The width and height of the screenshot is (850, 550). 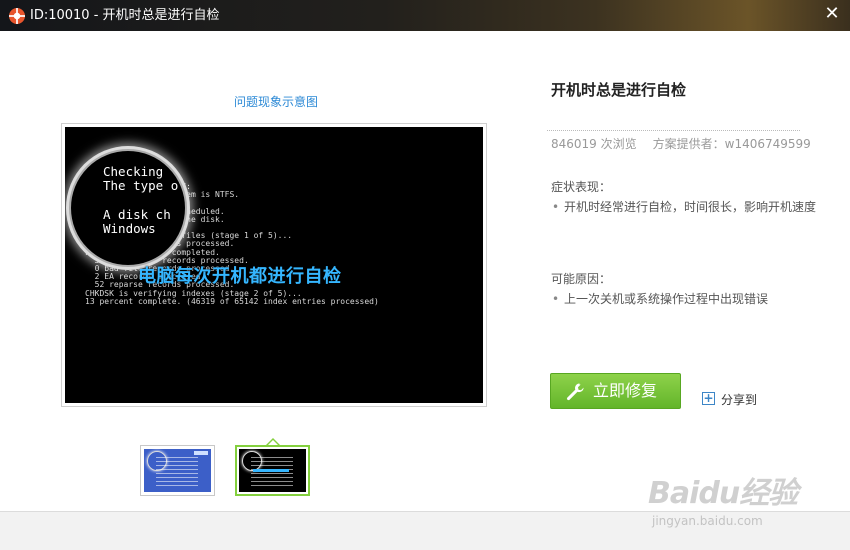 What do you see at coordinates (201, 453) in the screenshot?
I see `thumb-header` at bounding box center [201, 453].